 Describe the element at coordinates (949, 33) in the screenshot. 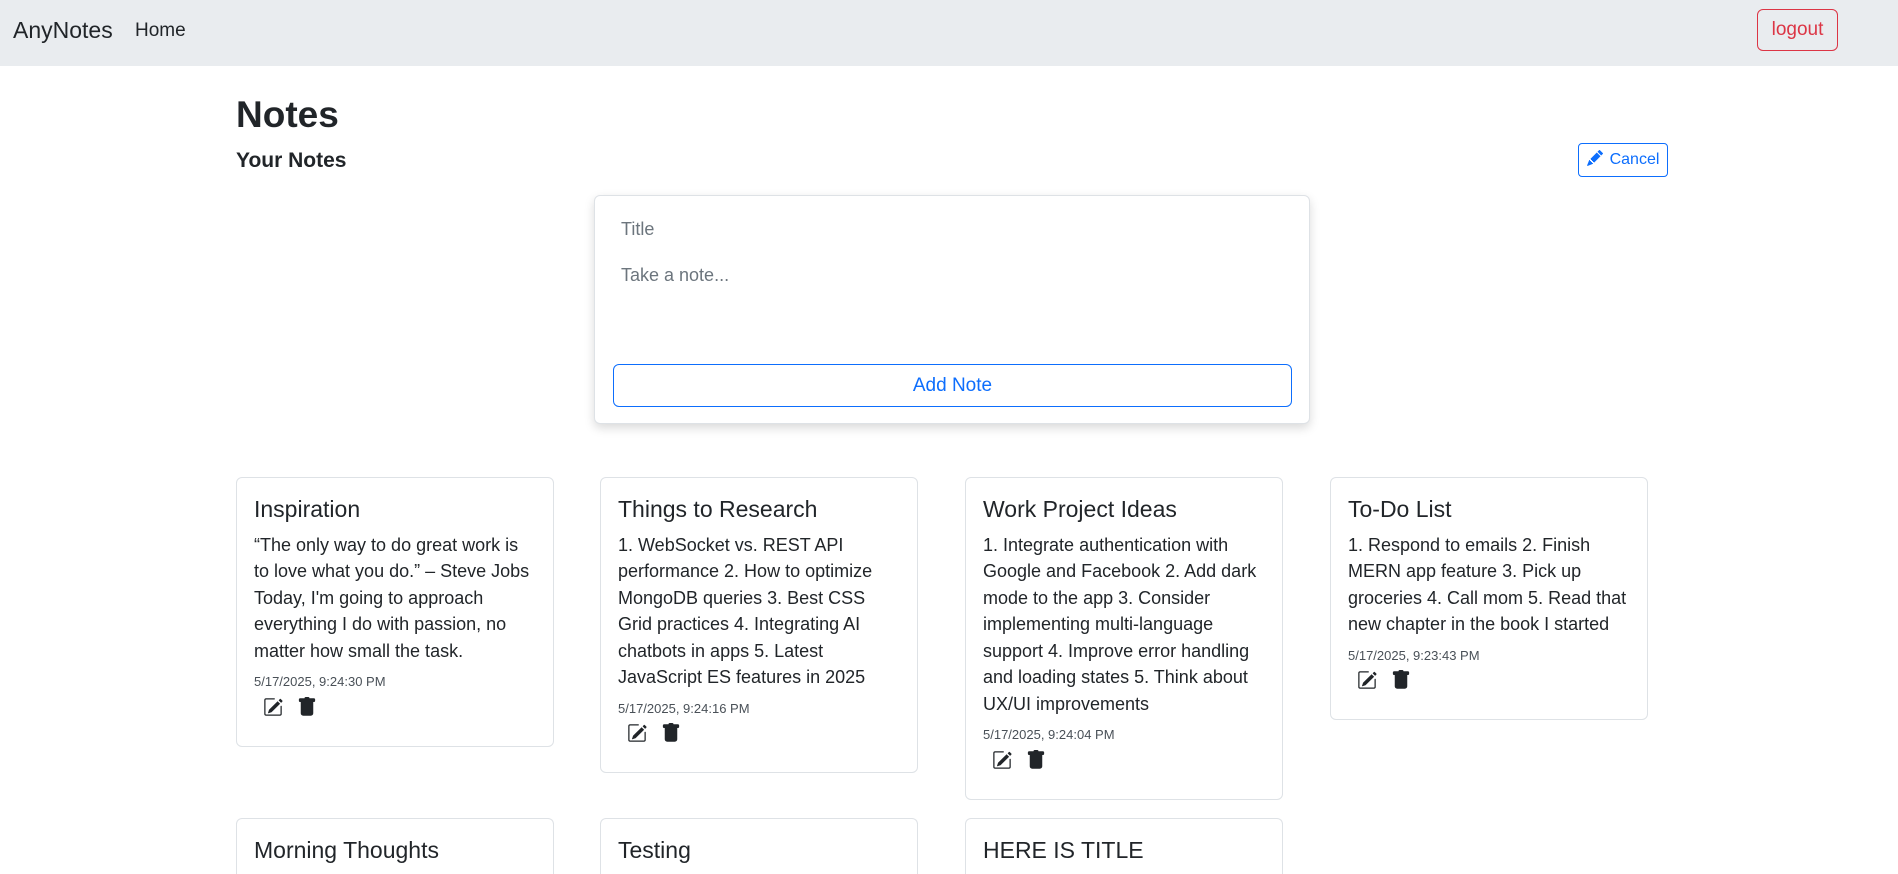

I see `navbar: AnyNotes Home logout` at that location.